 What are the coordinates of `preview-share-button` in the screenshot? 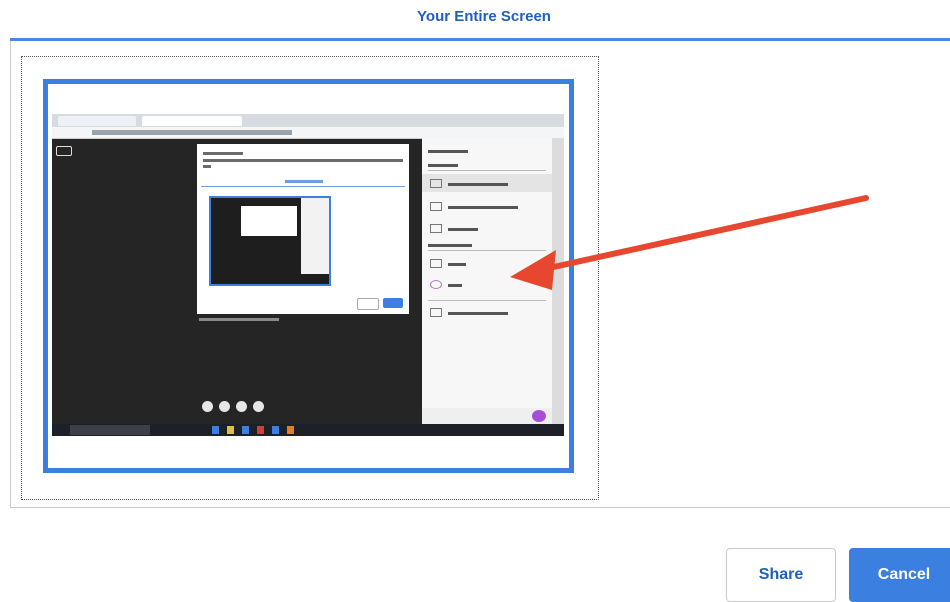 It's located at (368, 304).